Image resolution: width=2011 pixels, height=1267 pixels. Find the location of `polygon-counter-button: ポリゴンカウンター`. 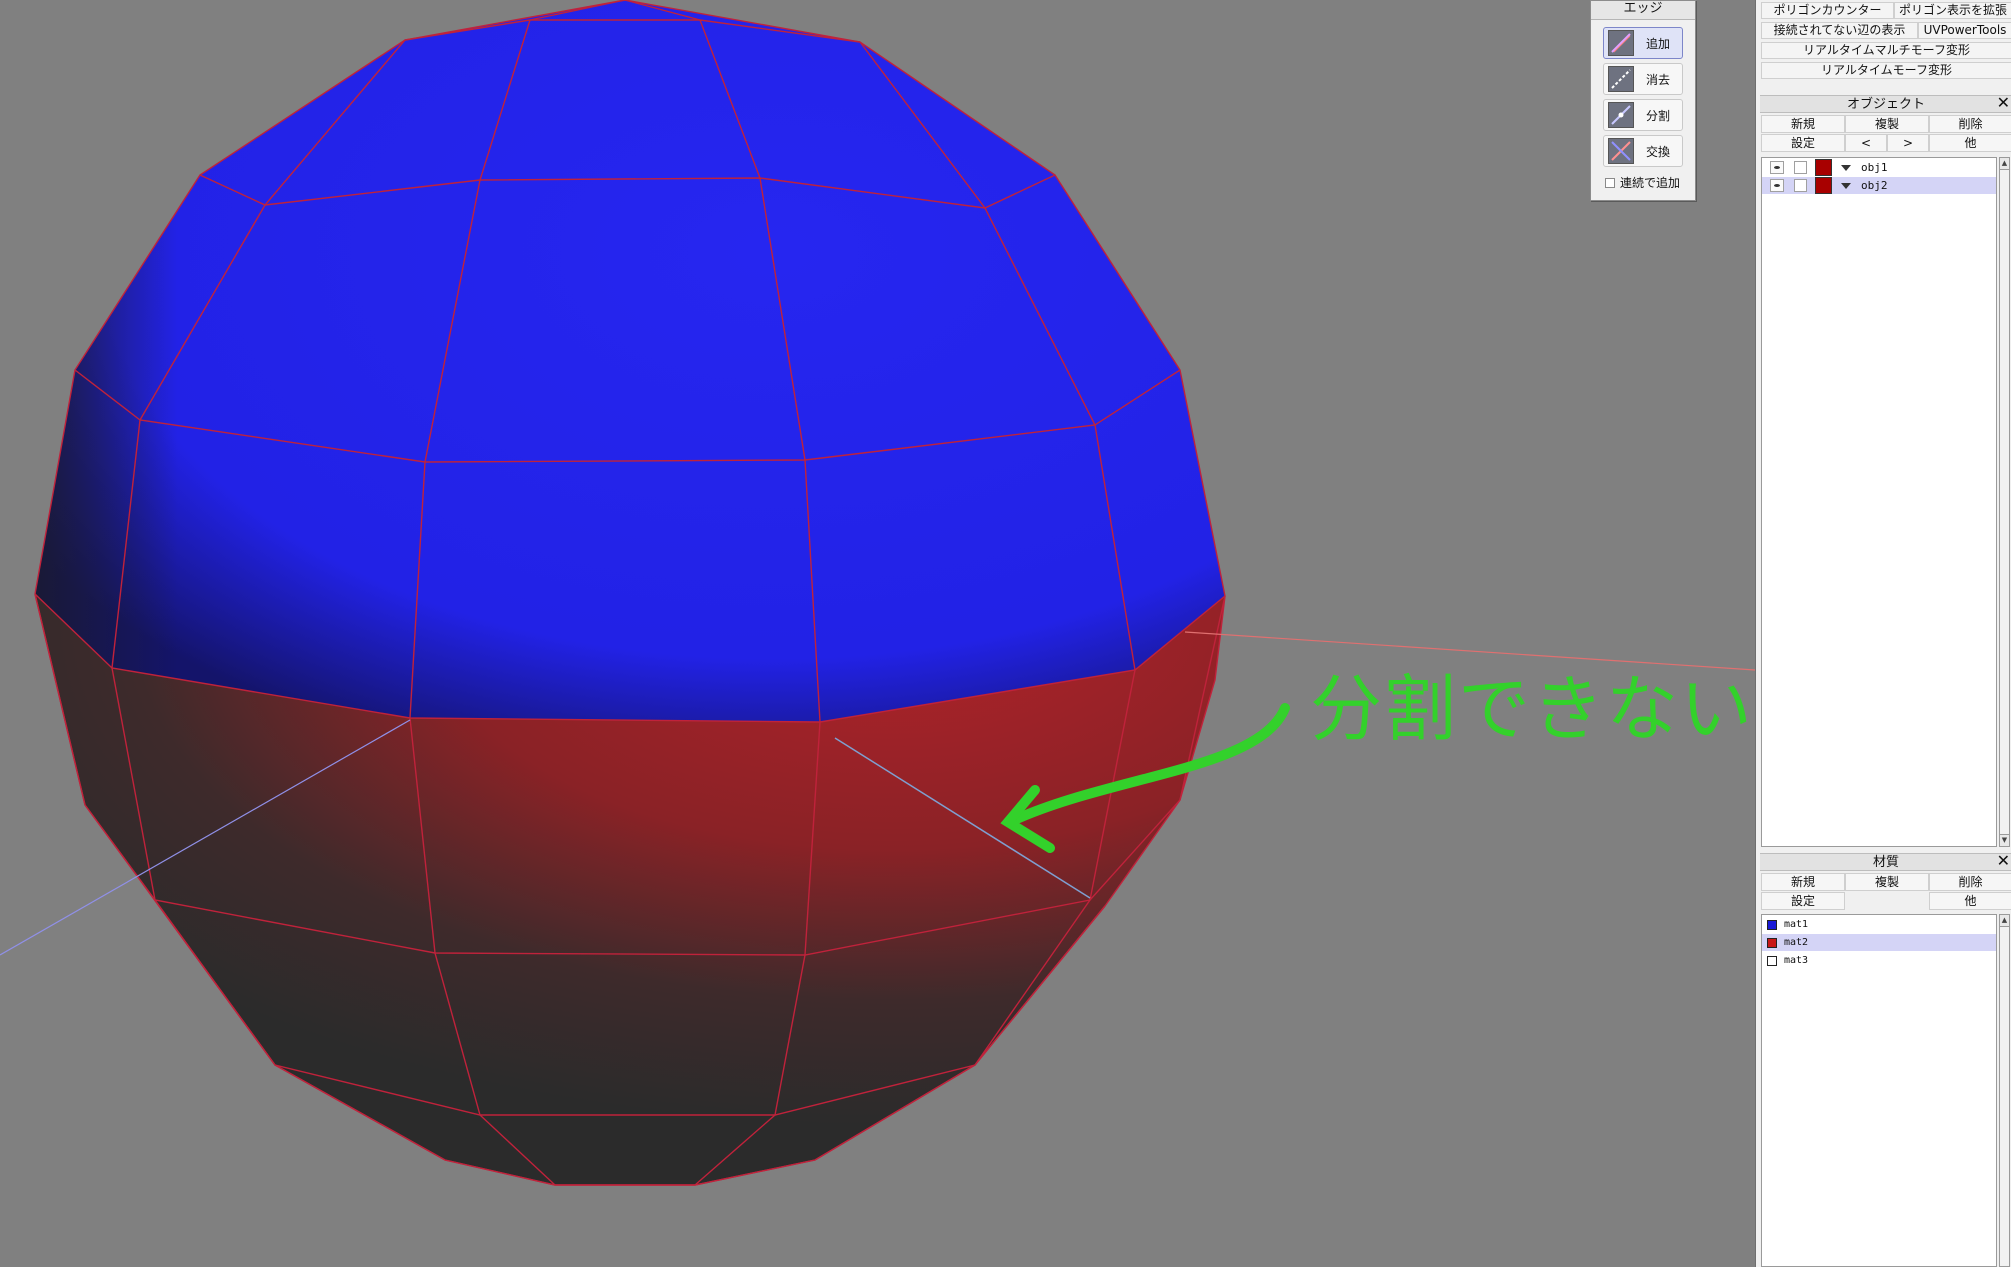

polygon-counter-button: ポリゴンカウンター is located at coordinates (1827, 10).